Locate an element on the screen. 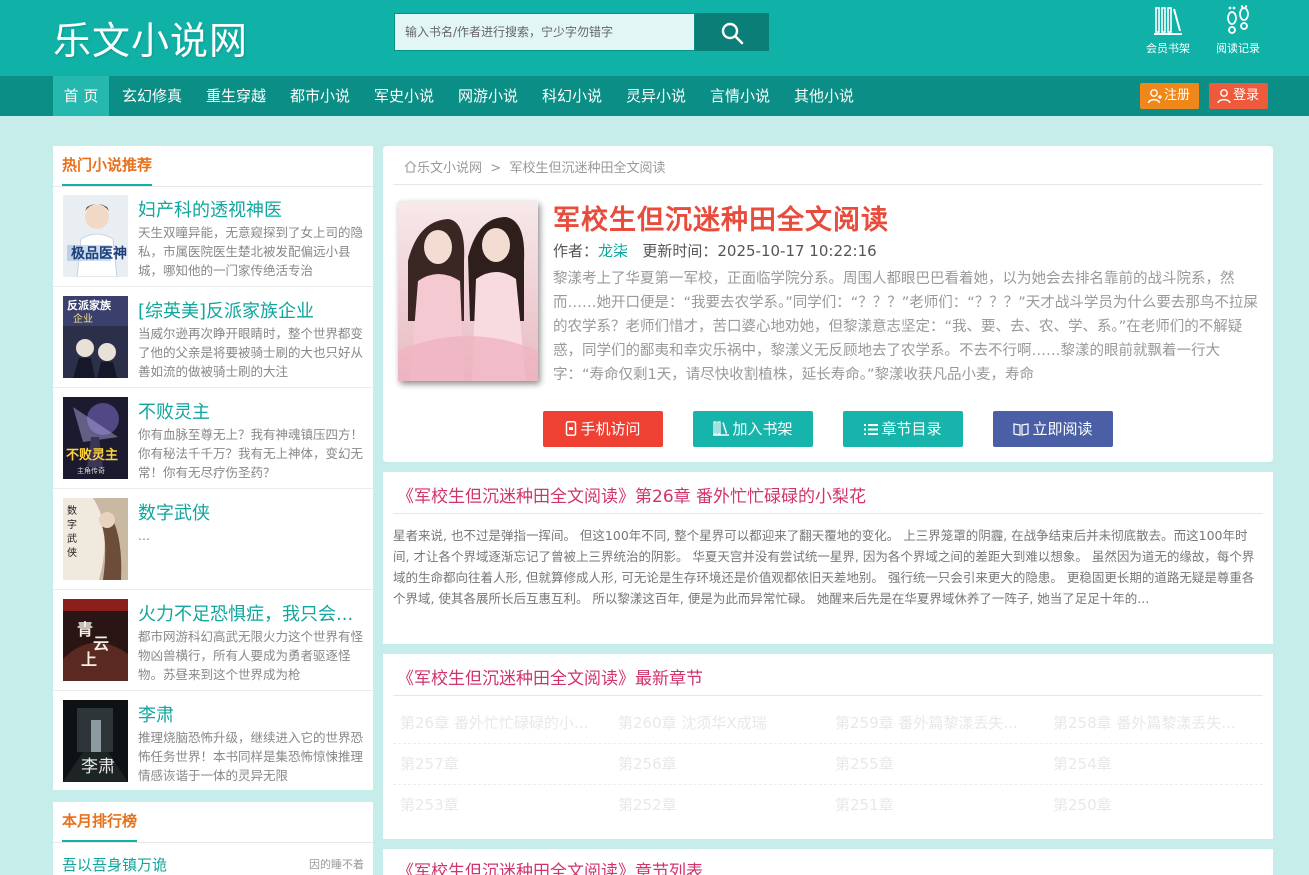 The image size is (1309, 875). book-cover: 数字武侠 is located at coordinates (95, 539).